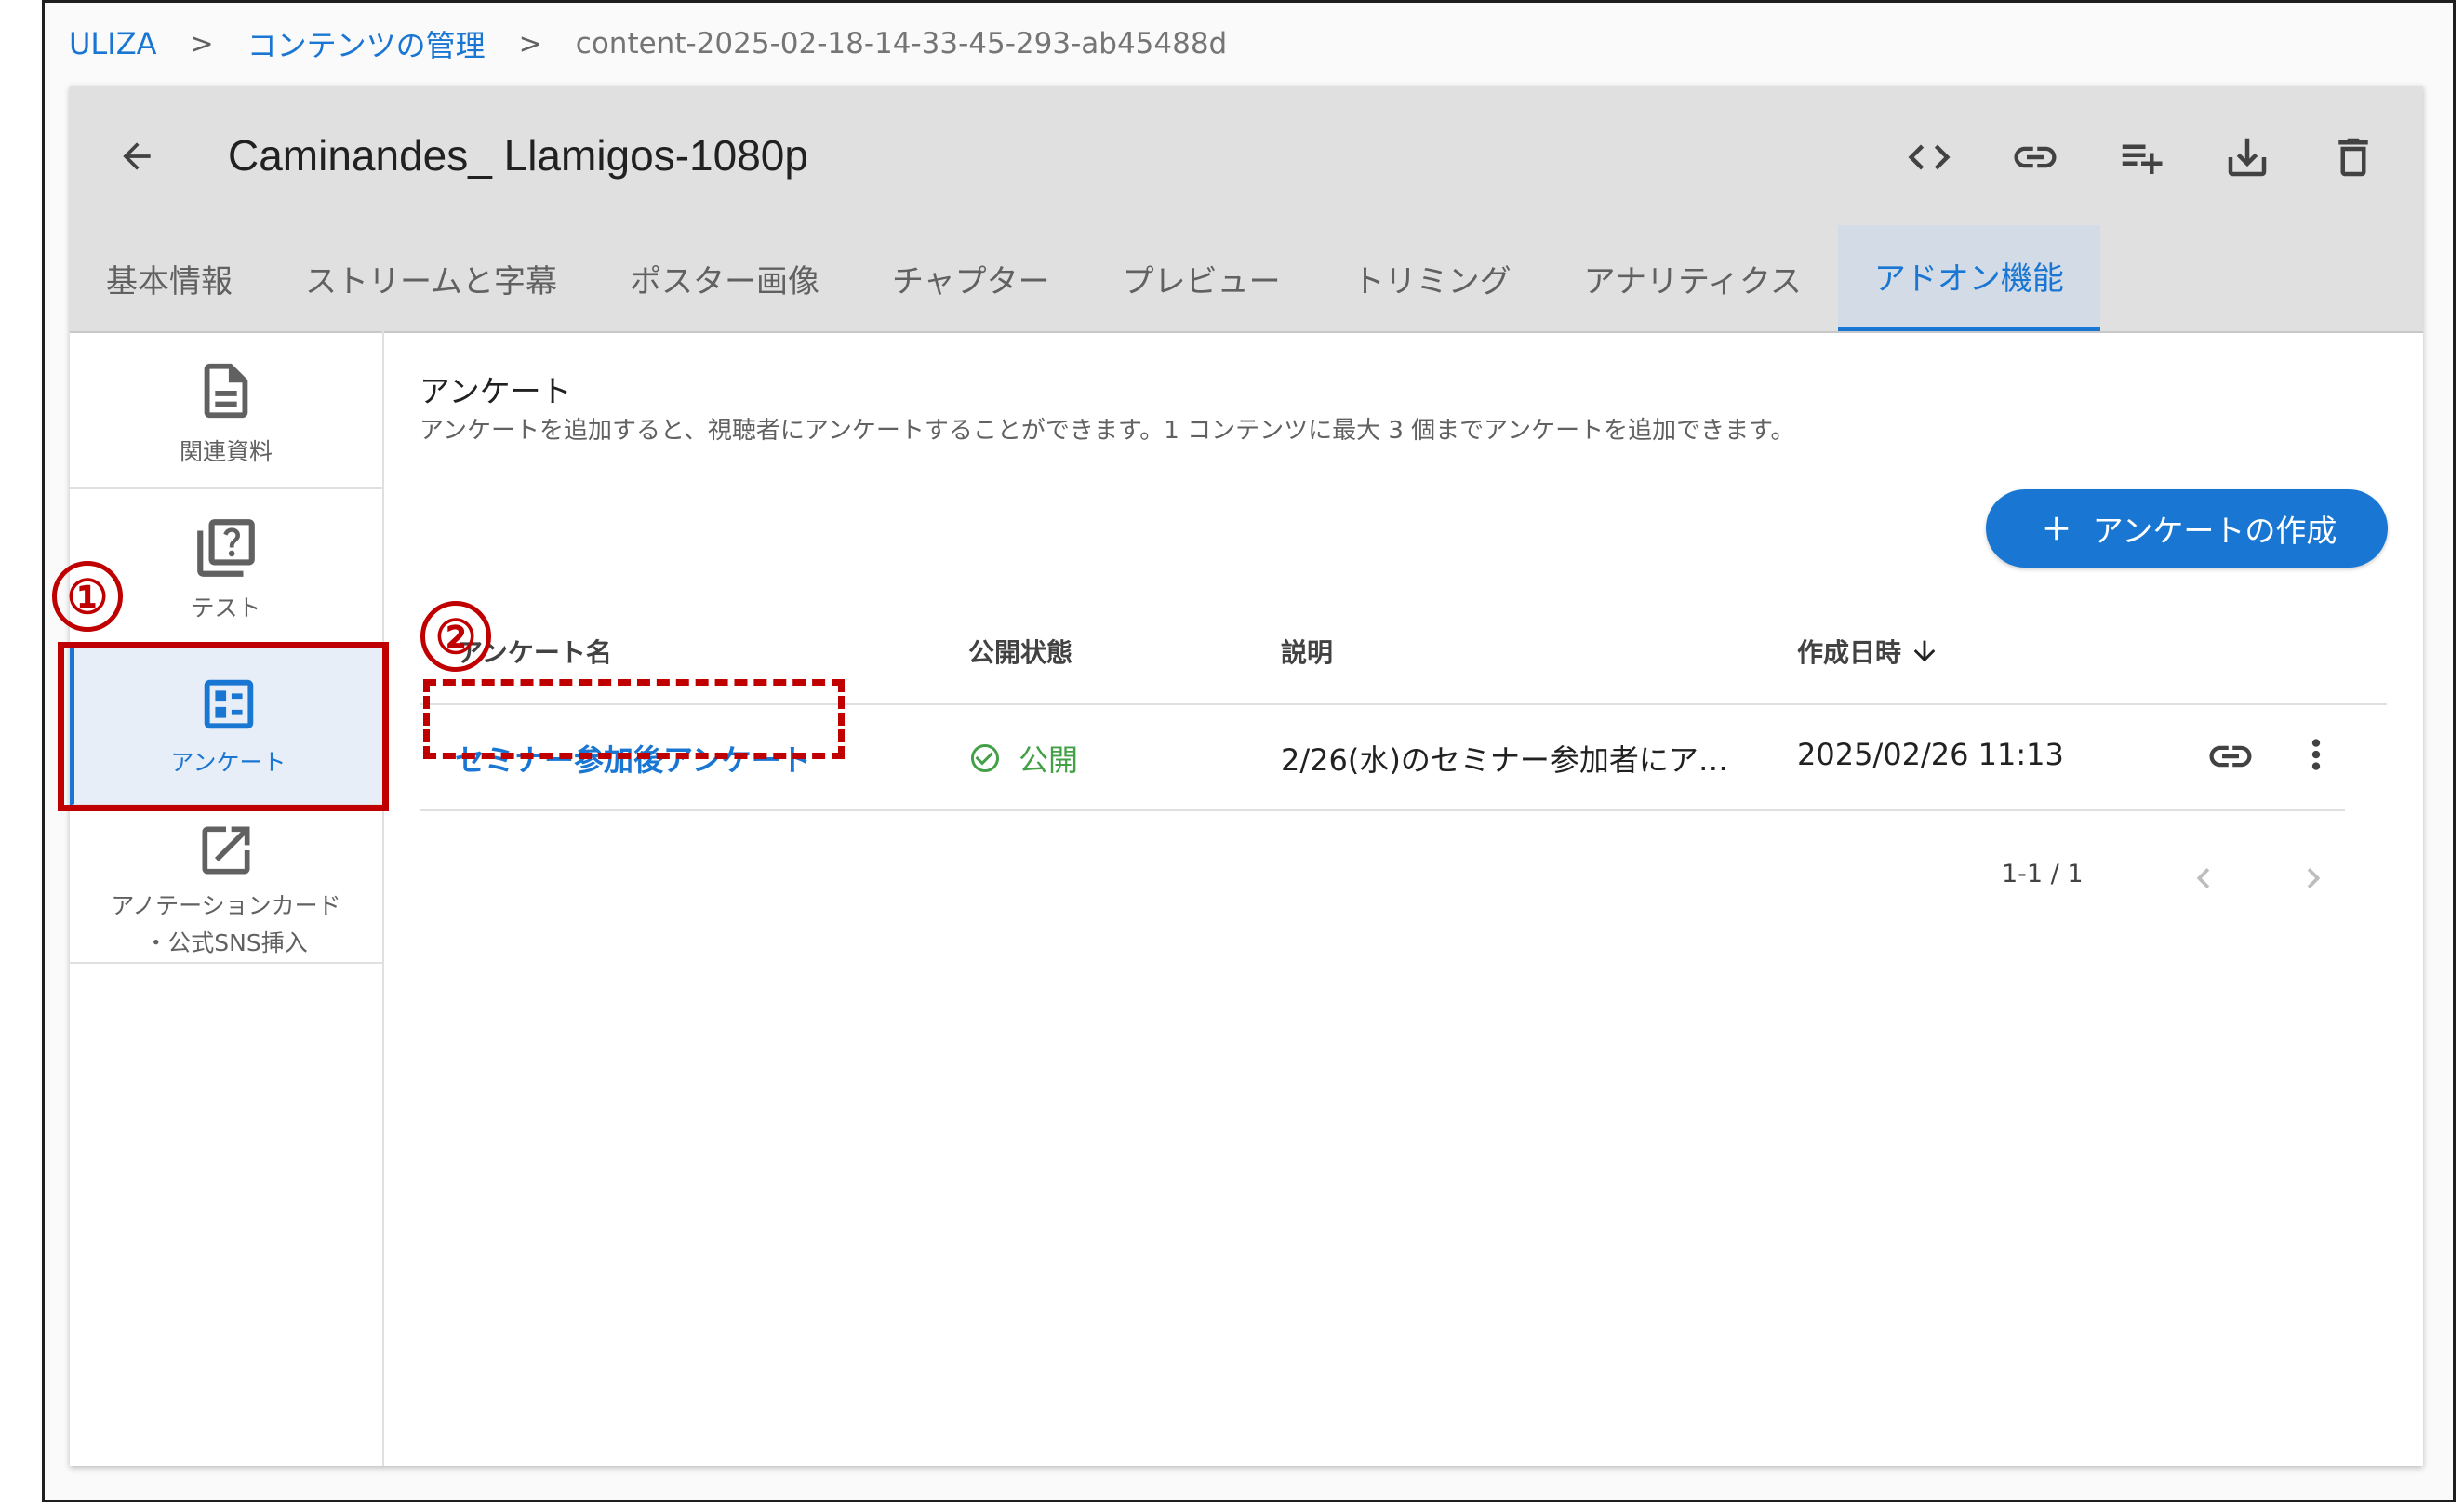  What do you see at coordinates (496, 391) in the screenshot?
I see `section-title: アンケート` at bounding box center [496, 391].